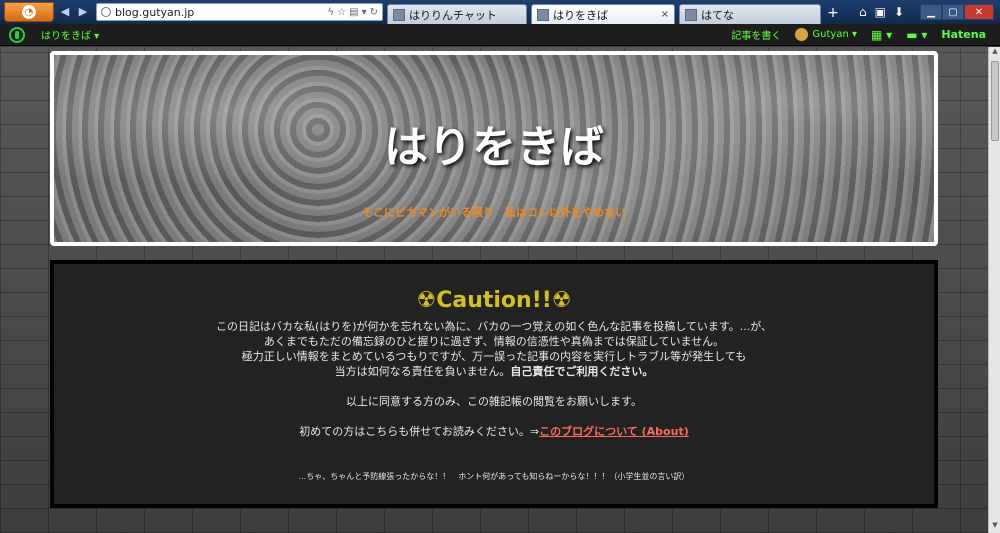 The width and height of the screenshot is (1000, 533). What do you see at coordinates (717, 15) in the screenshot?
I see `tab-label: はてな` at bounding box center [717, 15].